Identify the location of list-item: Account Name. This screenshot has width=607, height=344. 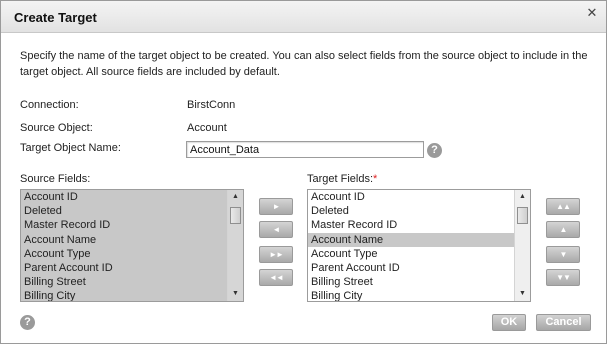
(124, 240).